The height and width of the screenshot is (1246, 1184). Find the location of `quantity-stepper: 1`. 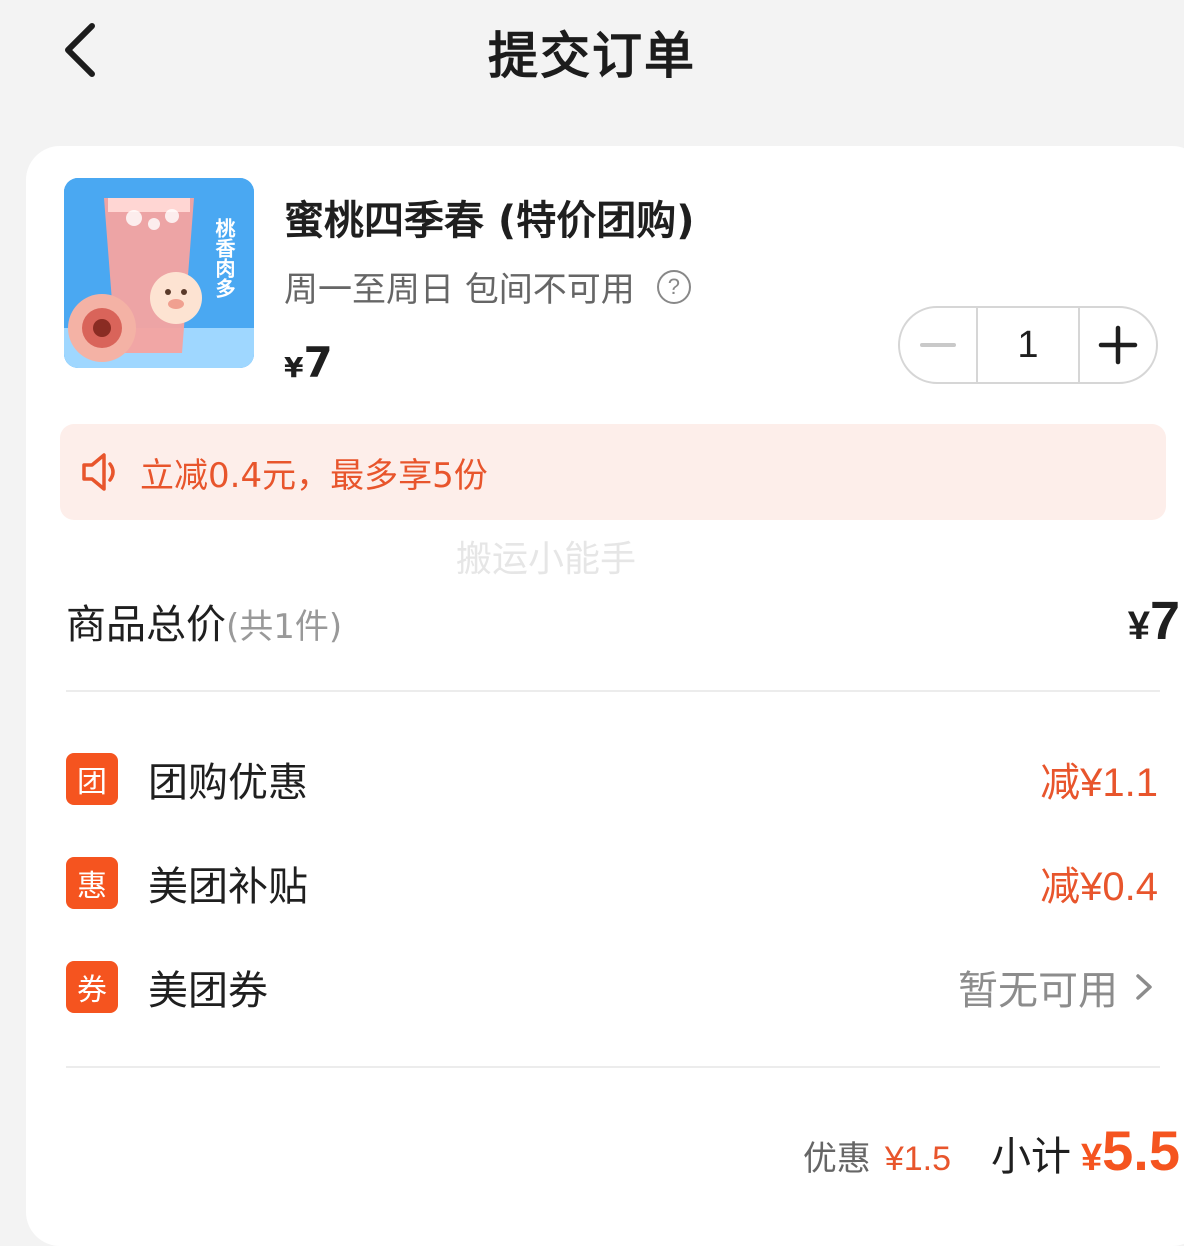

quantity-stepper: 1 is located at coordinates (1028, 345).